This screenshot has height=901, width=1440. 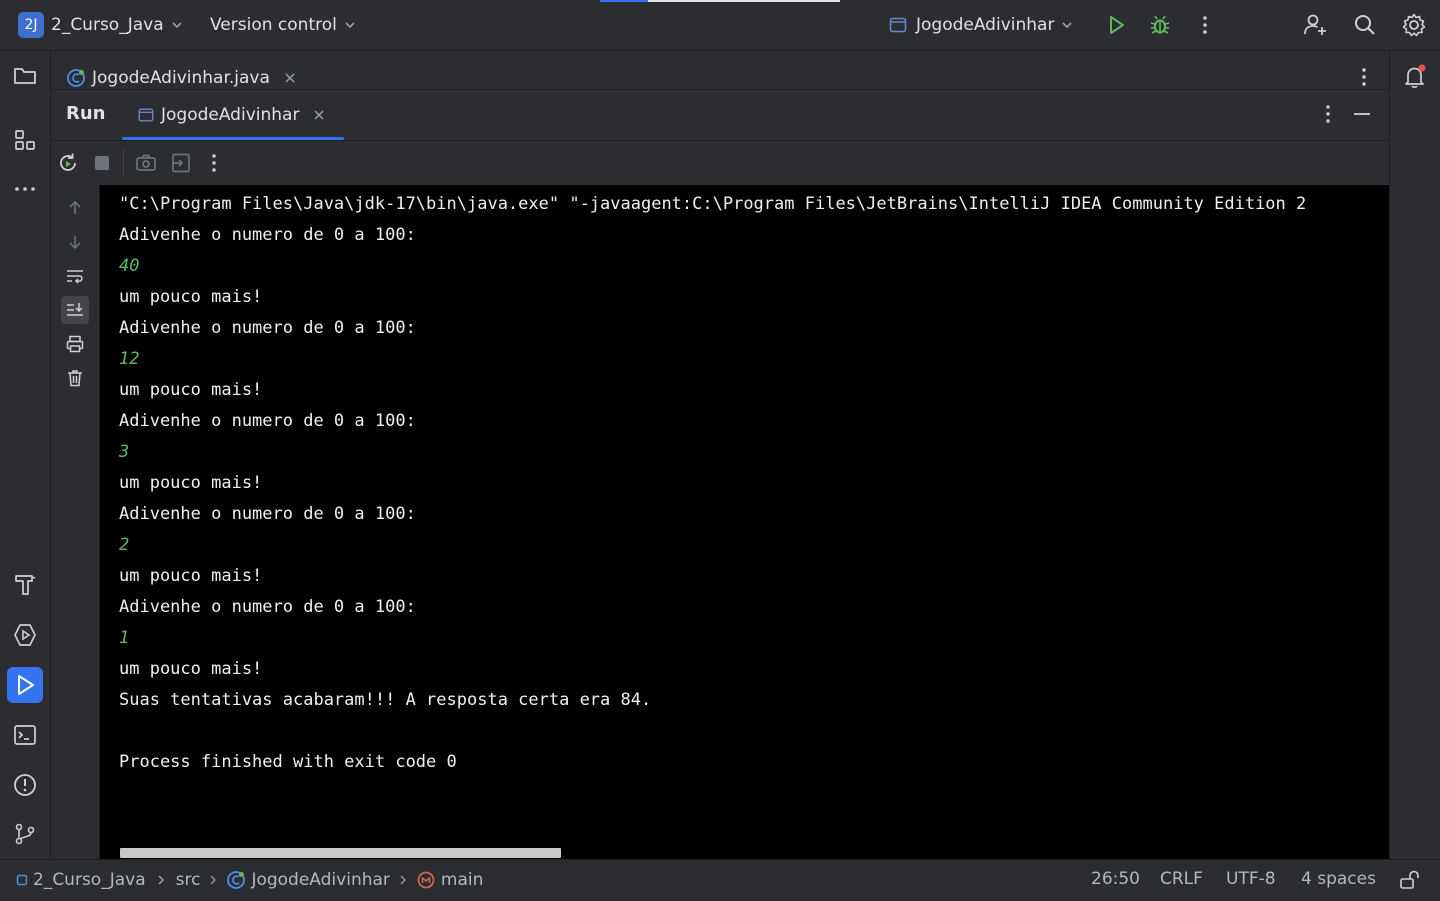 I want to click on soft-wrap-button, so click(x=75, y=276).